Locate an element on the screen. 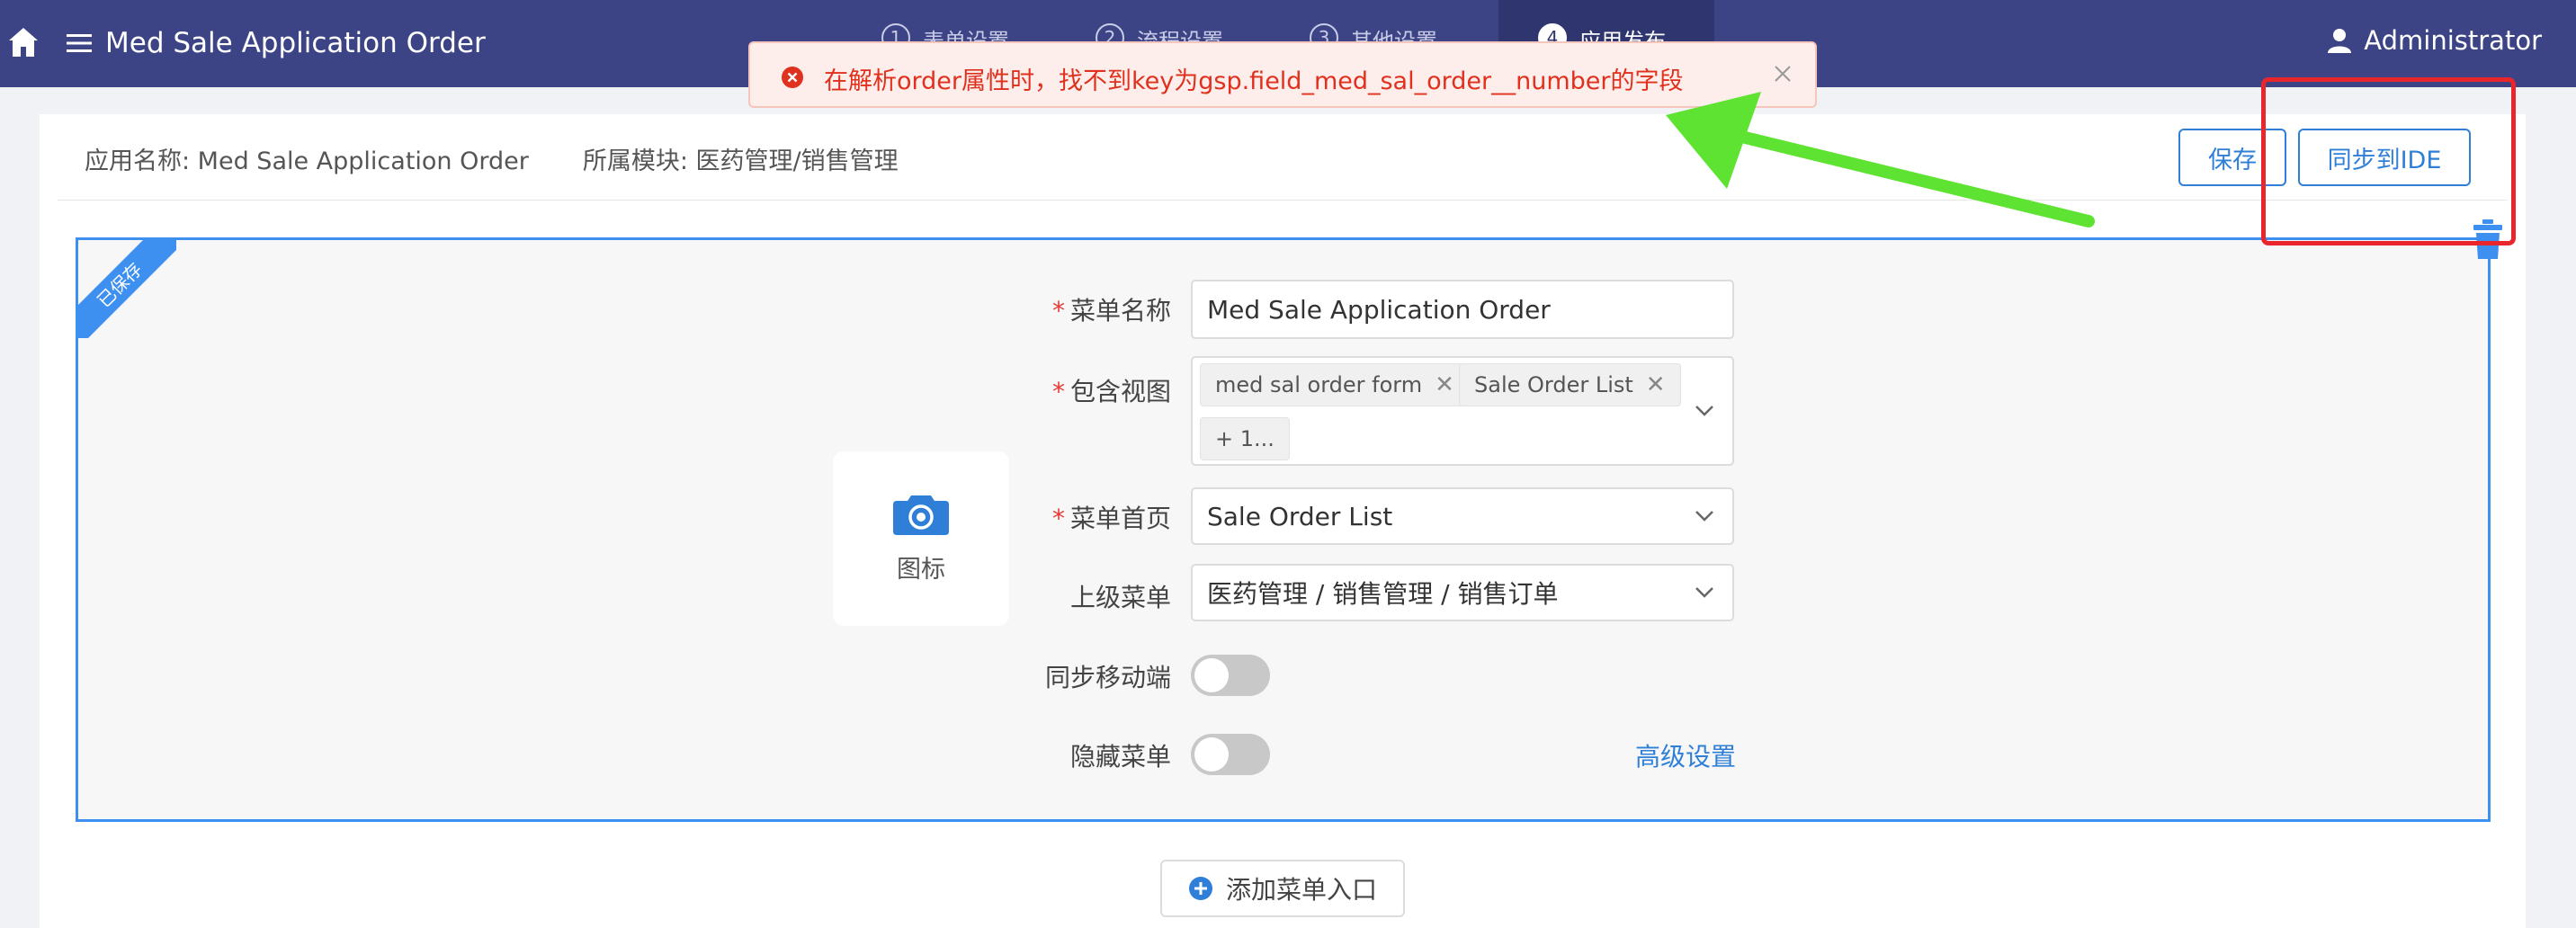 The height and width of the screenshot is (928, 2576). home-page-label-text: 菜单首页 is located at coordinates (1120, 518).